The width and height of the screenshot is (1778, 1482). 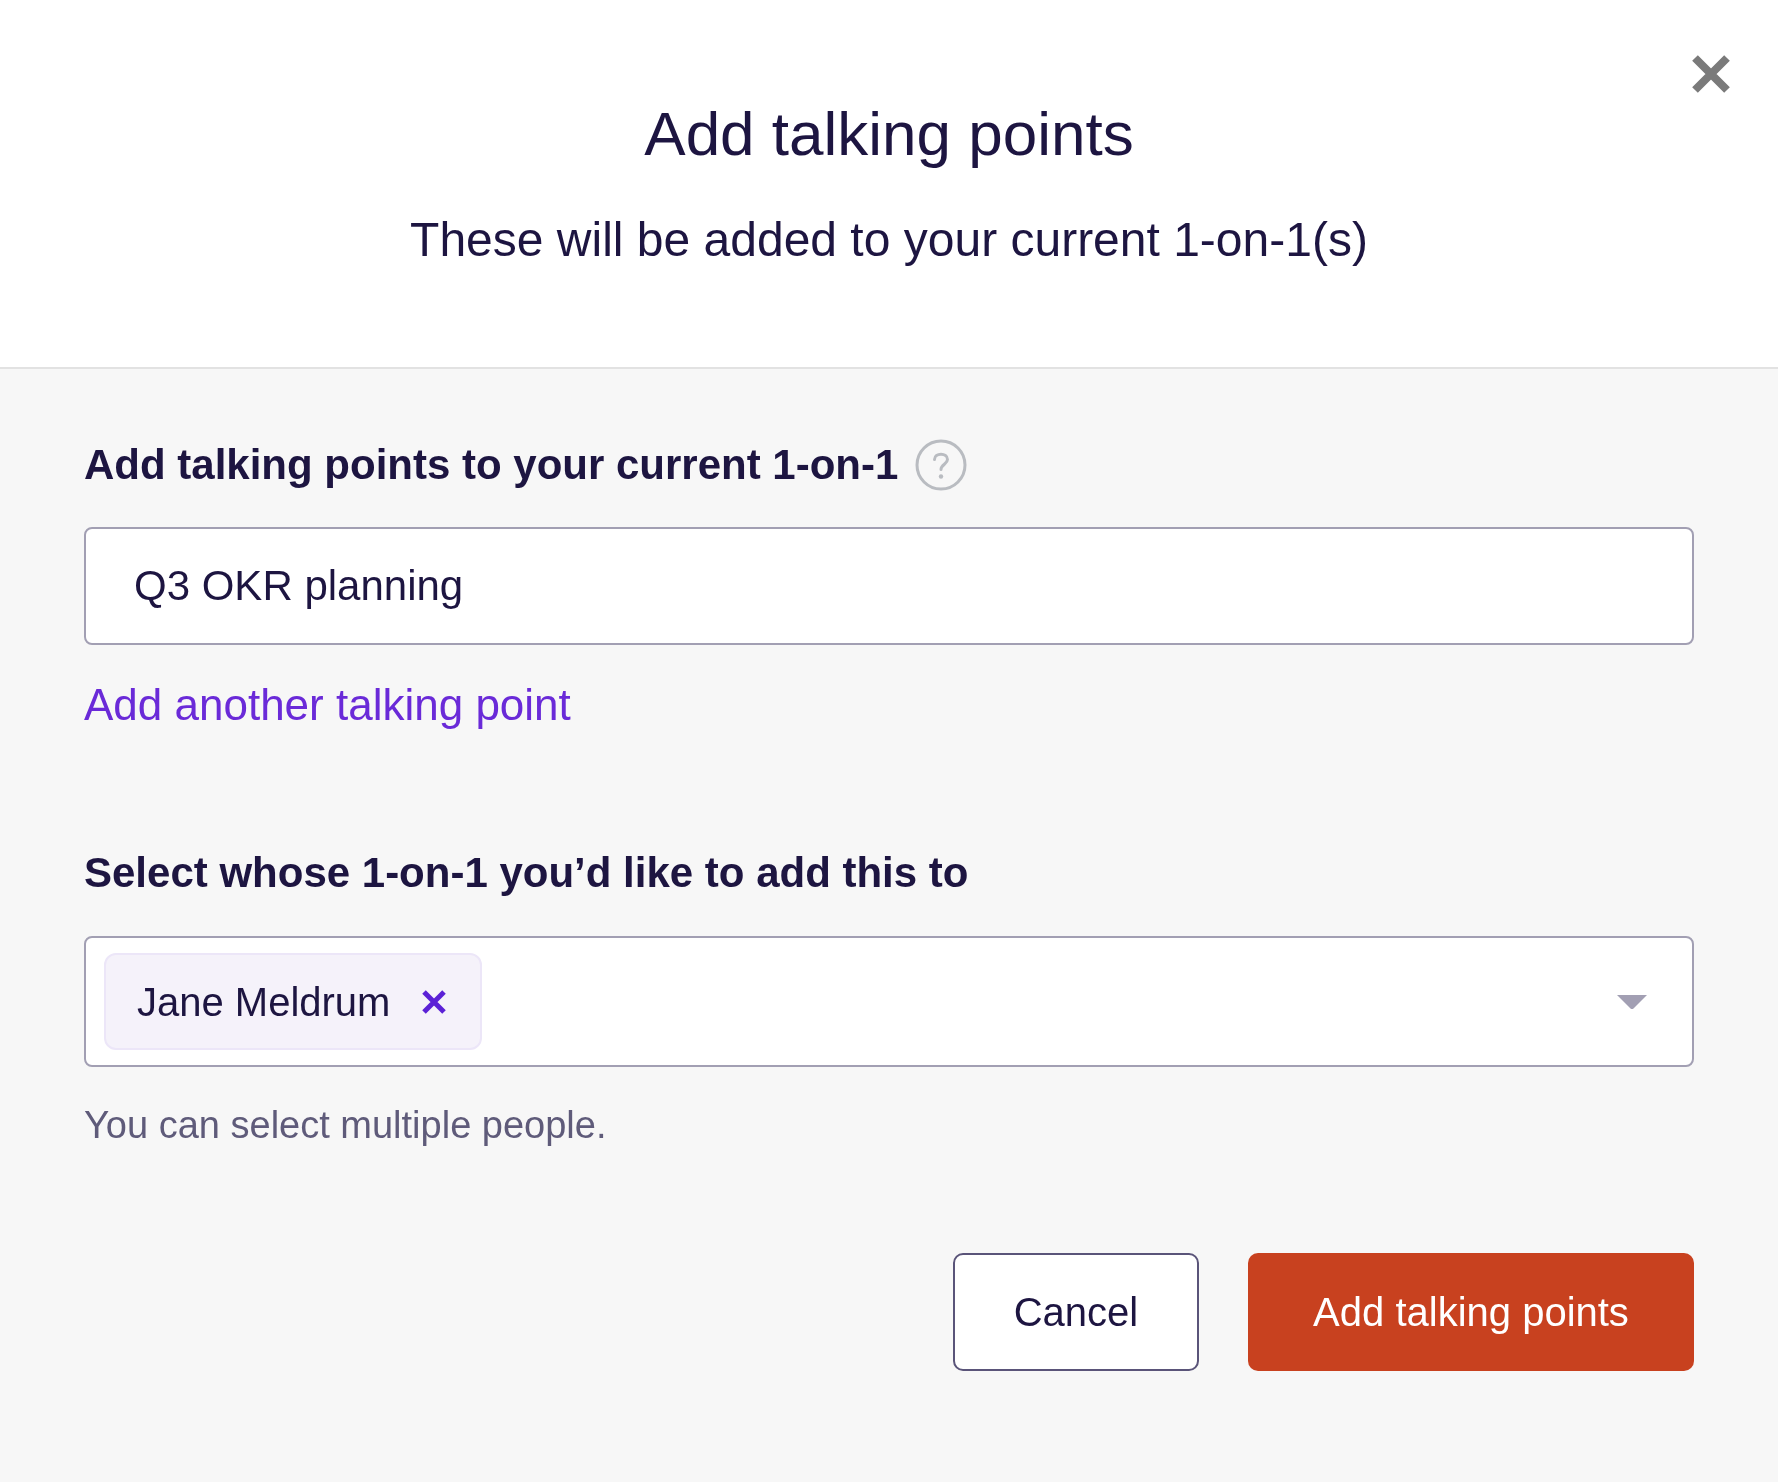 What do you see at coordinates (327, 705) in the screenshot?
I see `add-another-link: Add another talking point` at bounding box center [327, 705].